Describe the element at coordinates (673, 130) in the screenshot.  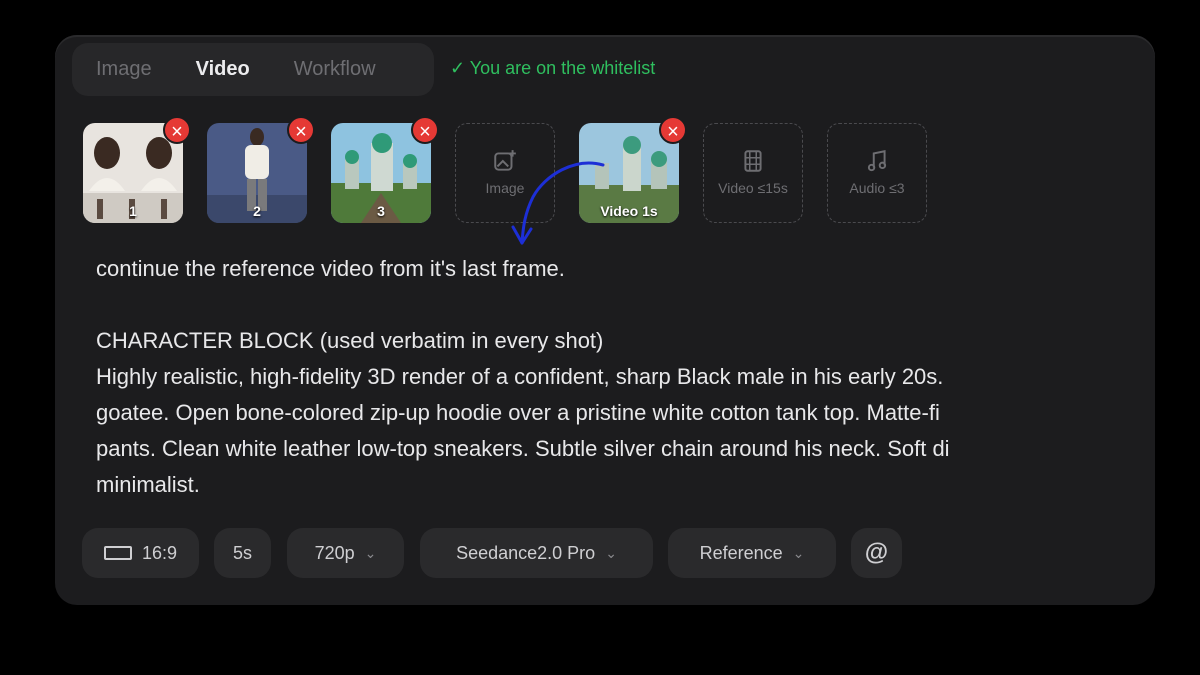
I see `remove-reference-video-button: ×` at that location.